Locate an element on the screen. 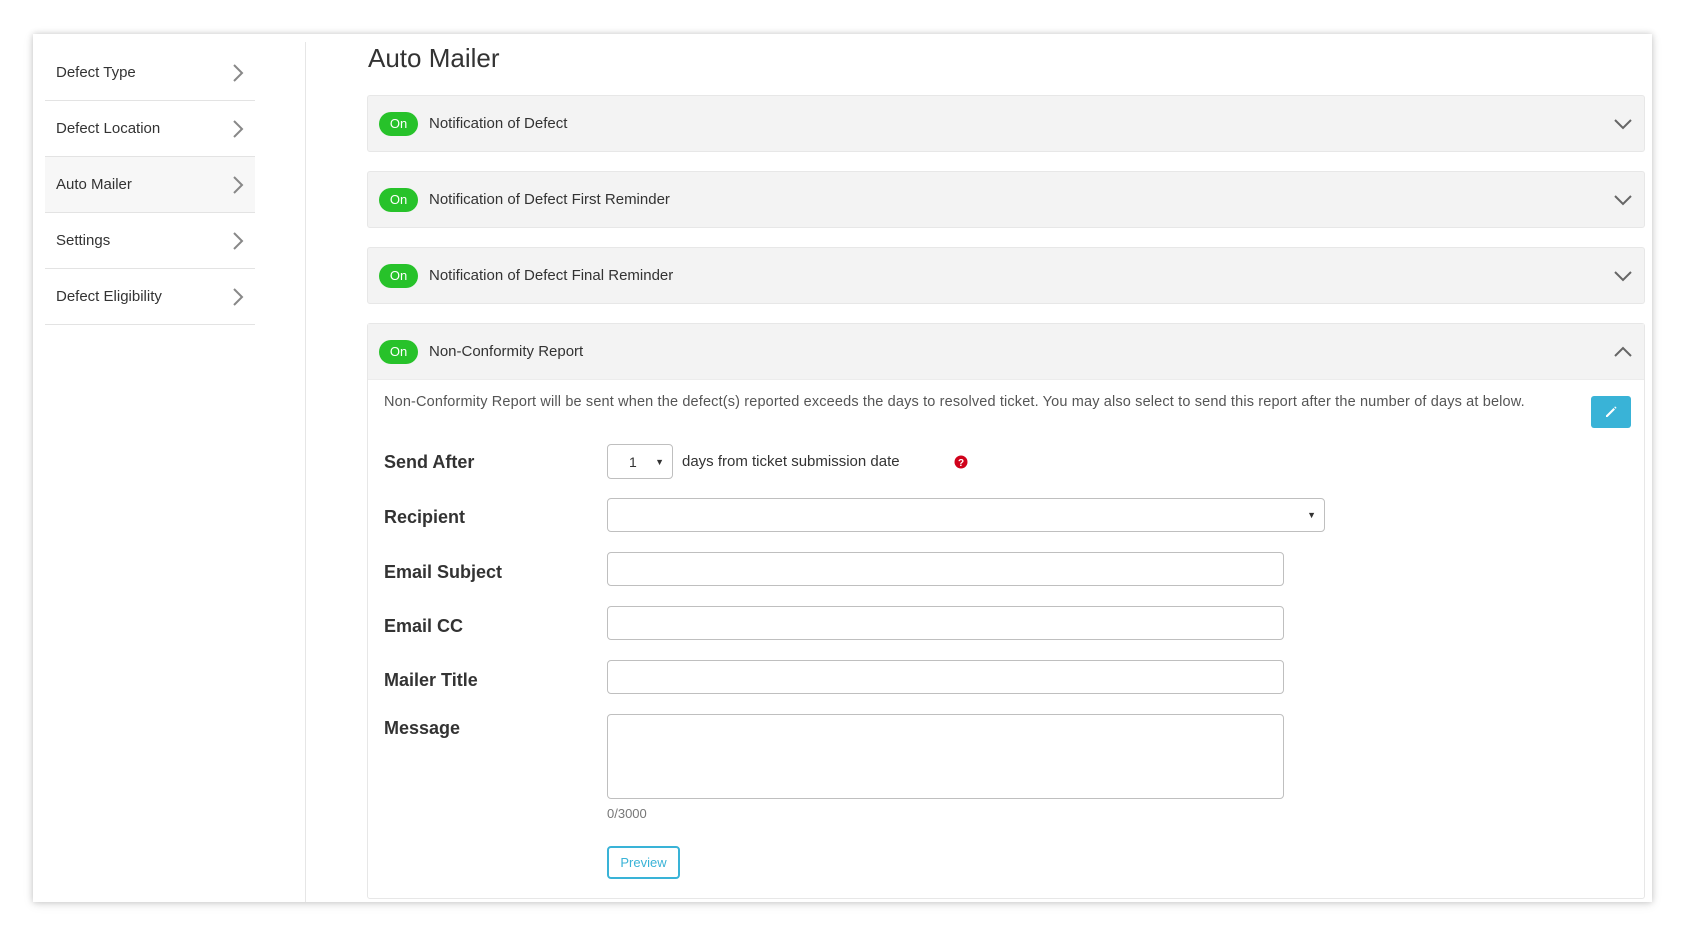 The width and height of the screenshot is (1682, 932). accordion-notification-of-defect: On Notification of Defect is located at coordinates (1006, 123).